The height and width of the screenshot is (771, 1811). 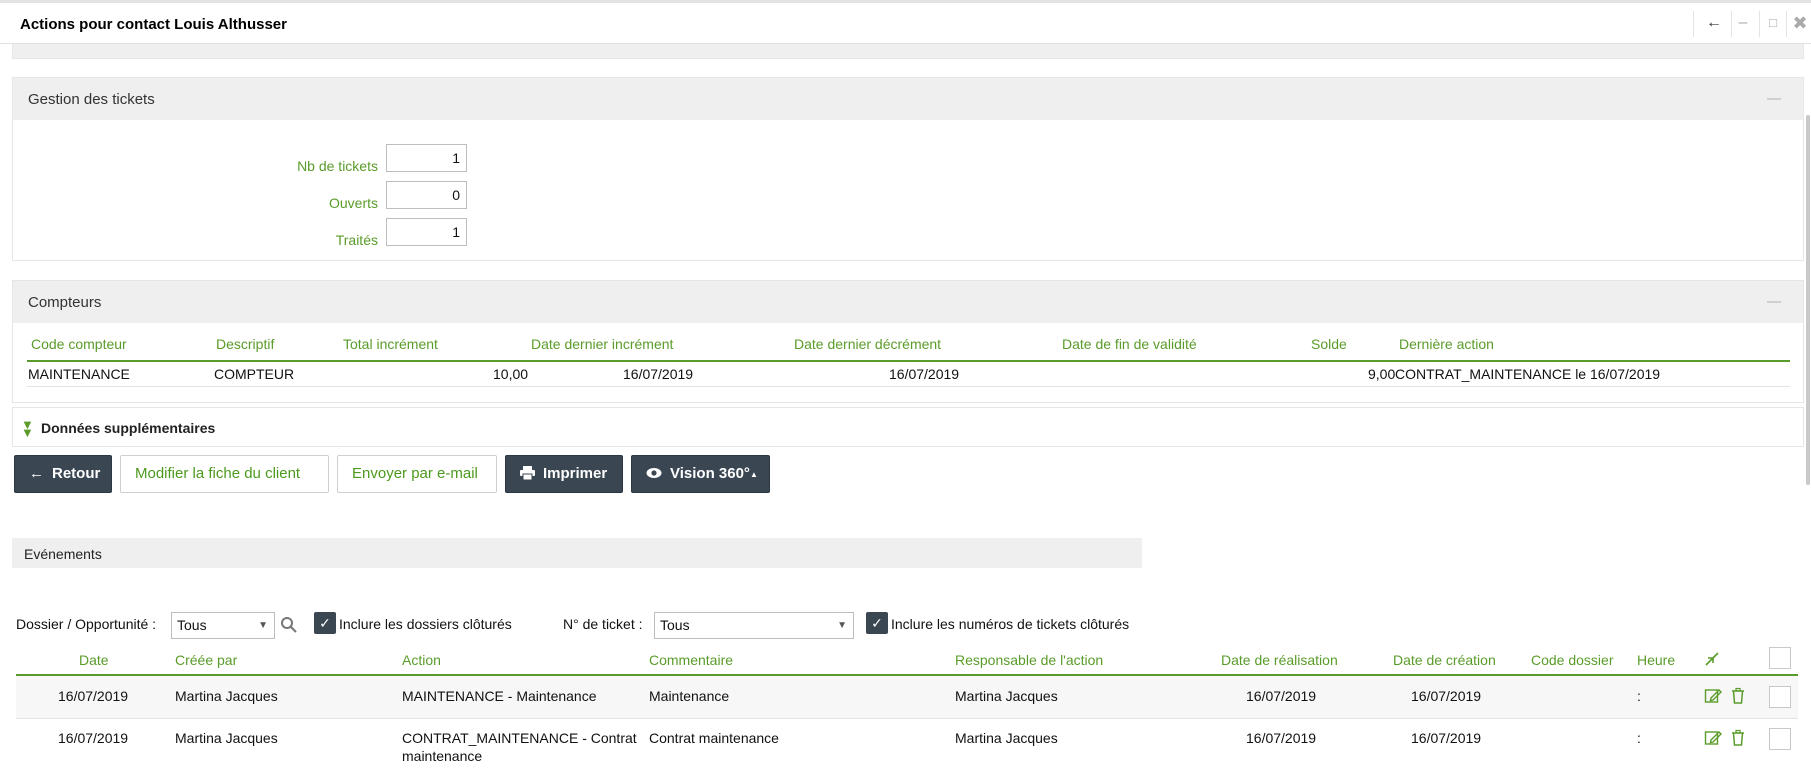 What do you see at coordinates (426, 158) in the screenshot?
I see `nb-tickets-input: 1` at bounding box center [426, 158].